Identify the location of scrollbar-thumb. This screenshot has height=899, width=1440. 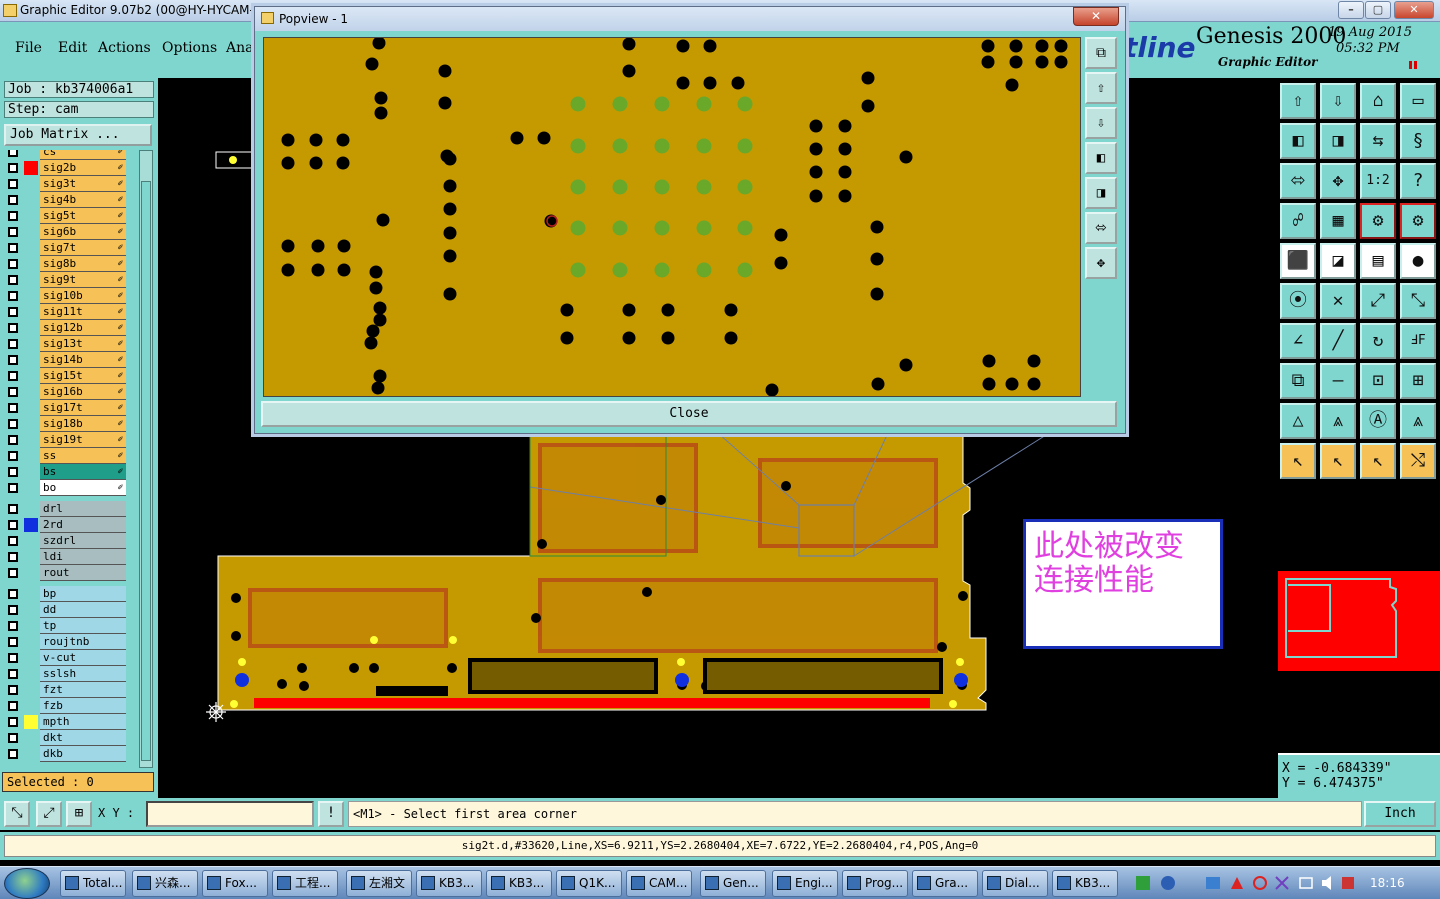
(146, 471).